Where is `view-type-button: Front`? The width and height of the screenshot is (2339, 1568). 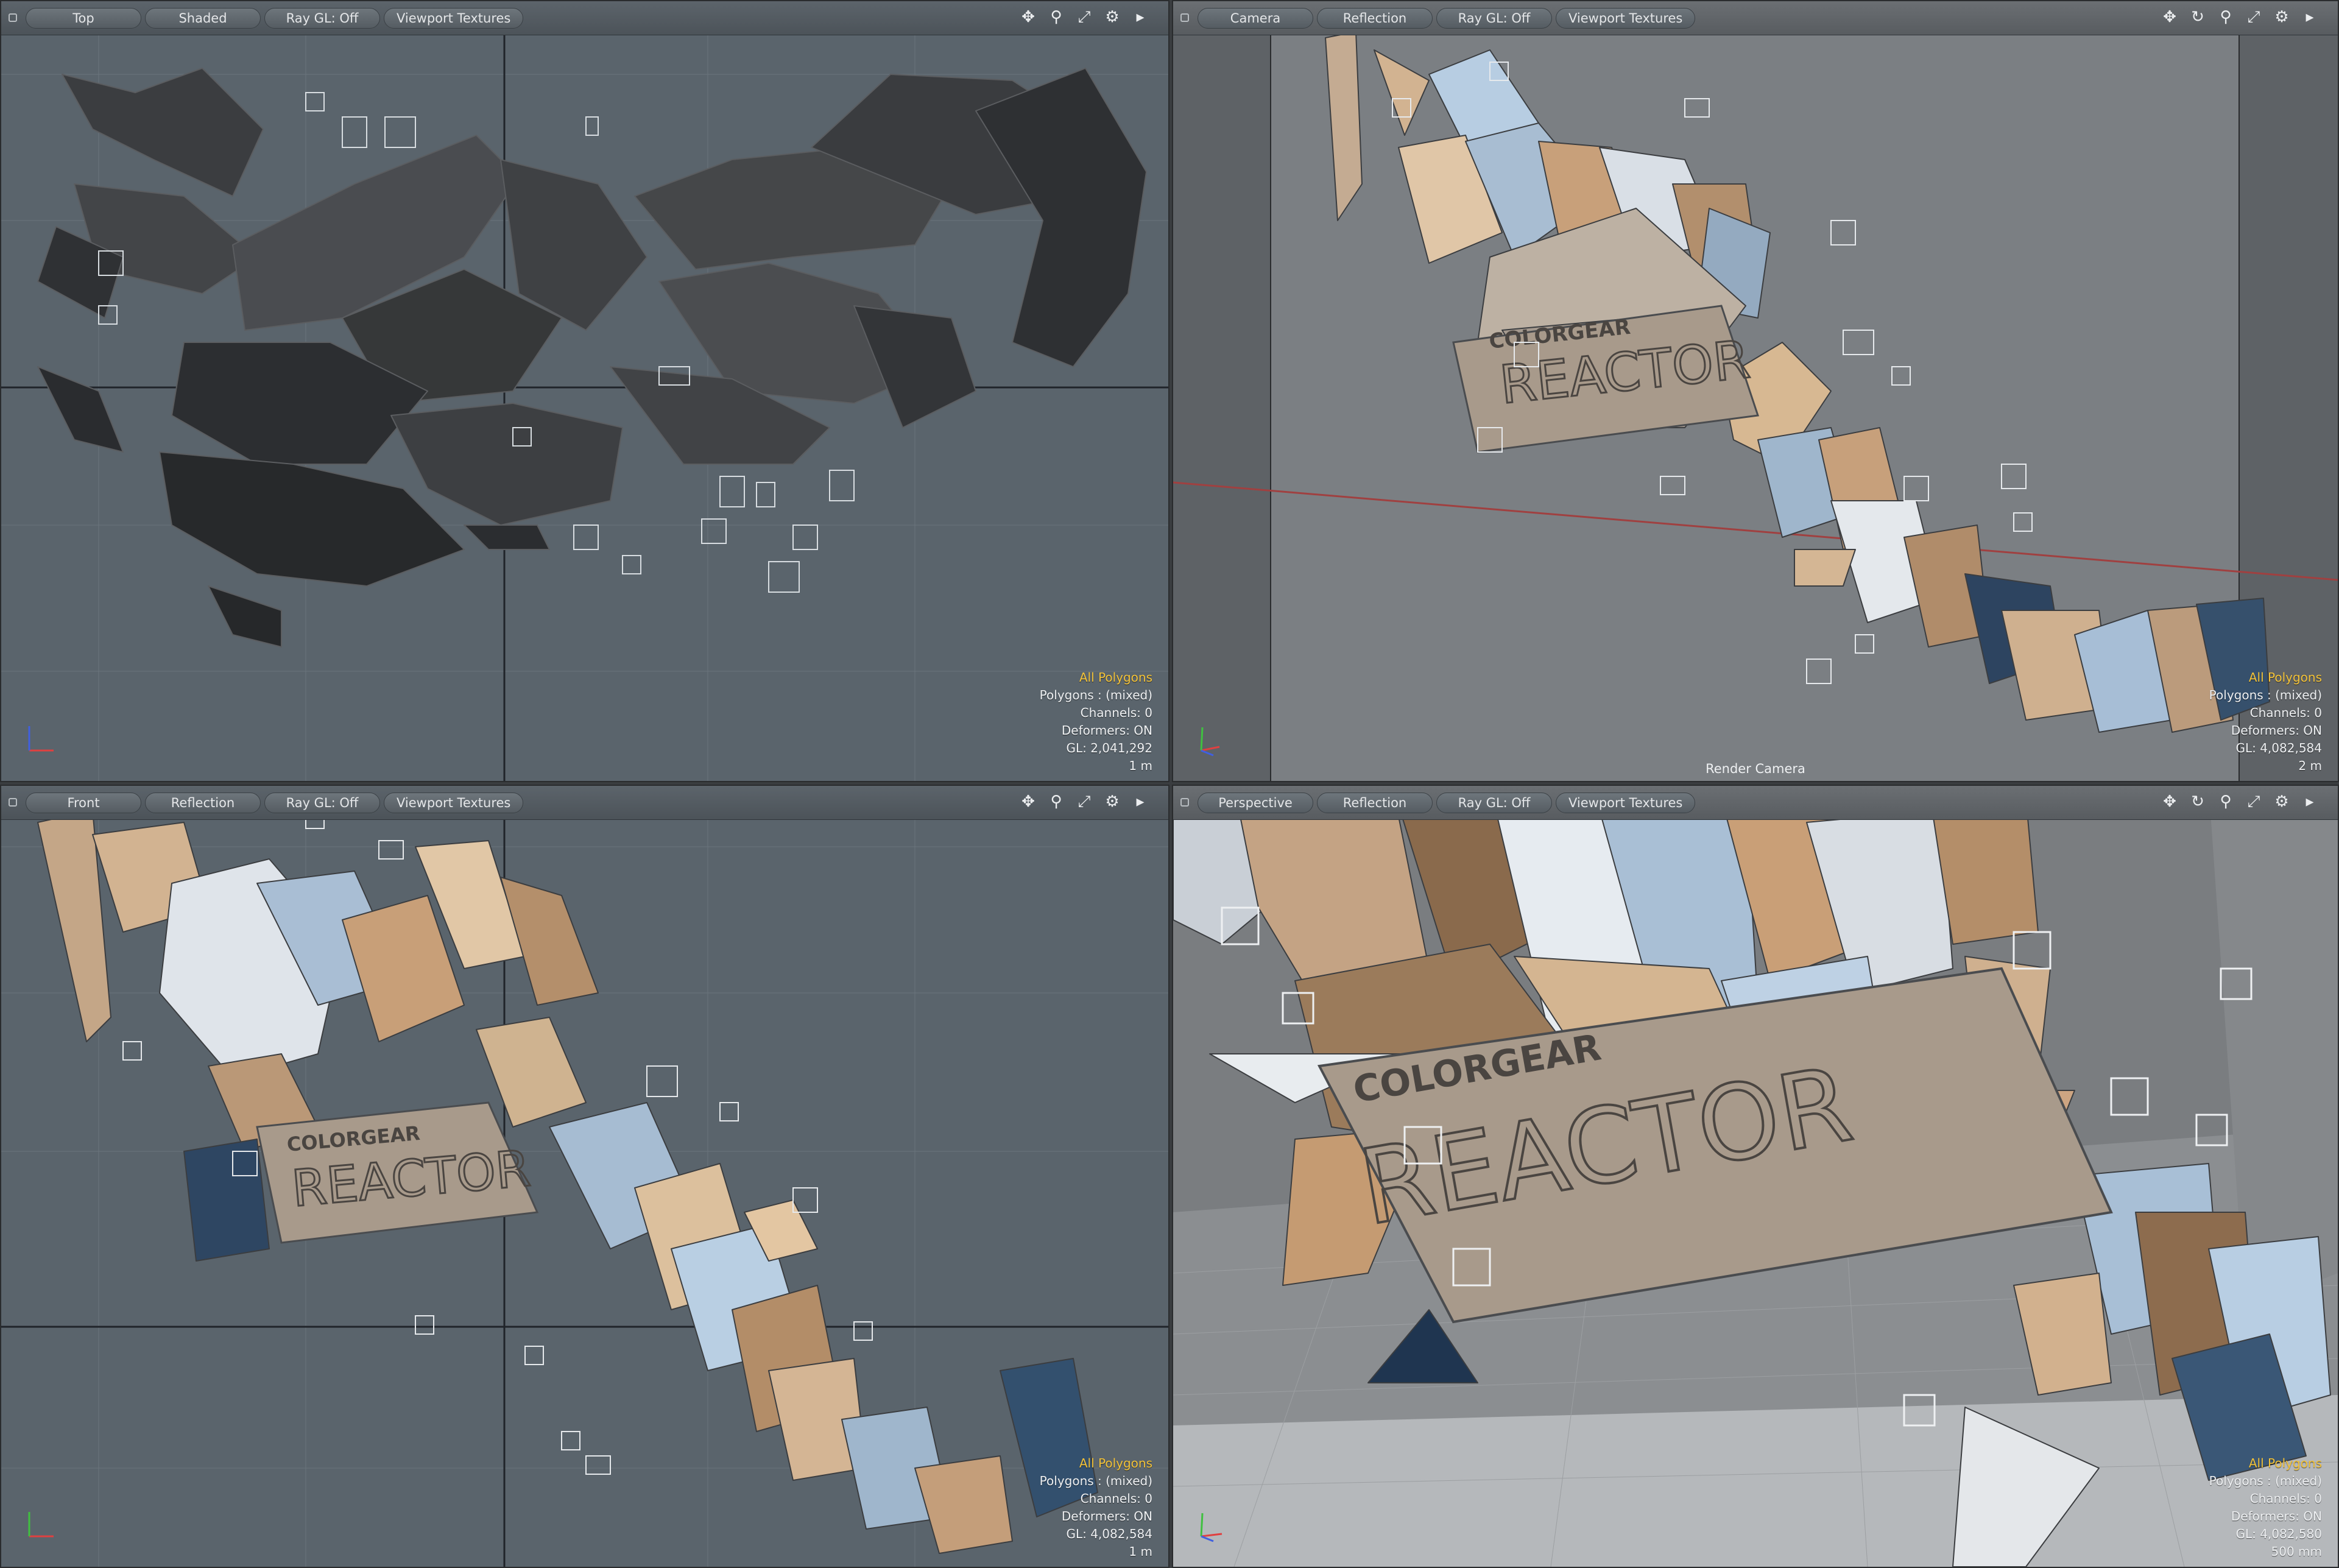
view-type-button: Front is located at coordinates (83, 802).